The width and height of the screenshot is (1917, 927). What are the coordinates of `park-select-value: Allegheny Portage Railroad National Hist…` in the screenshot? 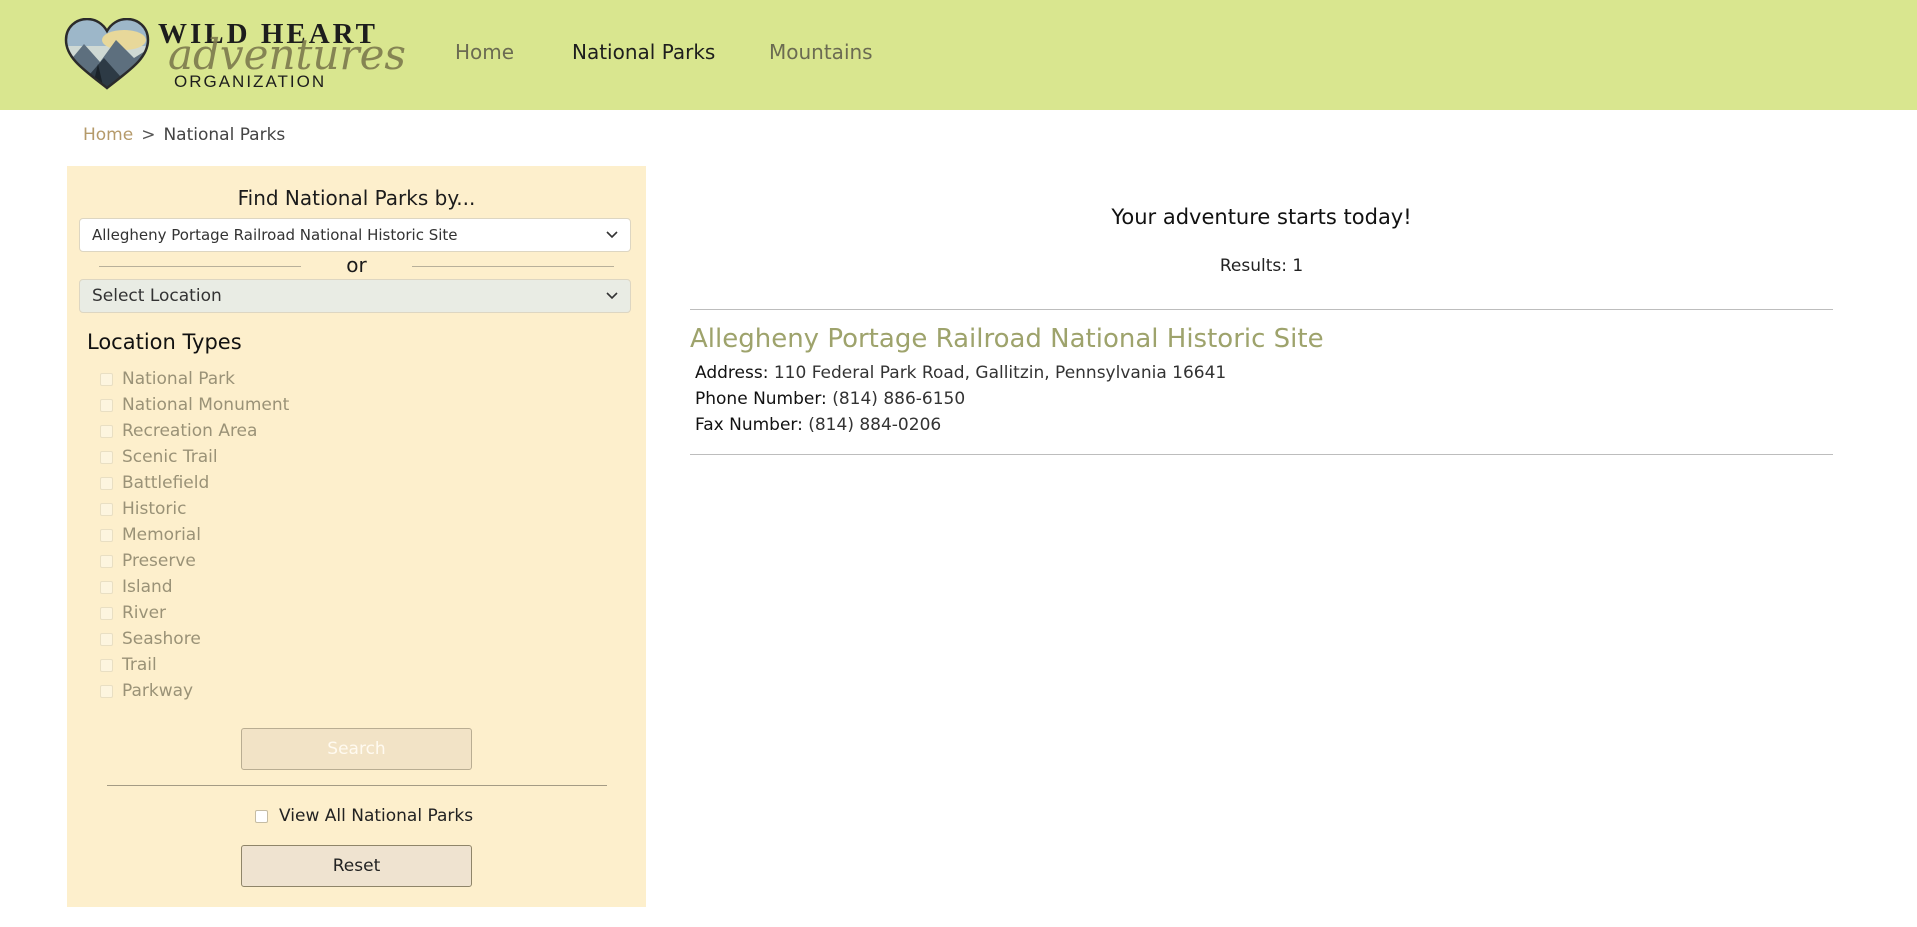 It's located at (275, 235).